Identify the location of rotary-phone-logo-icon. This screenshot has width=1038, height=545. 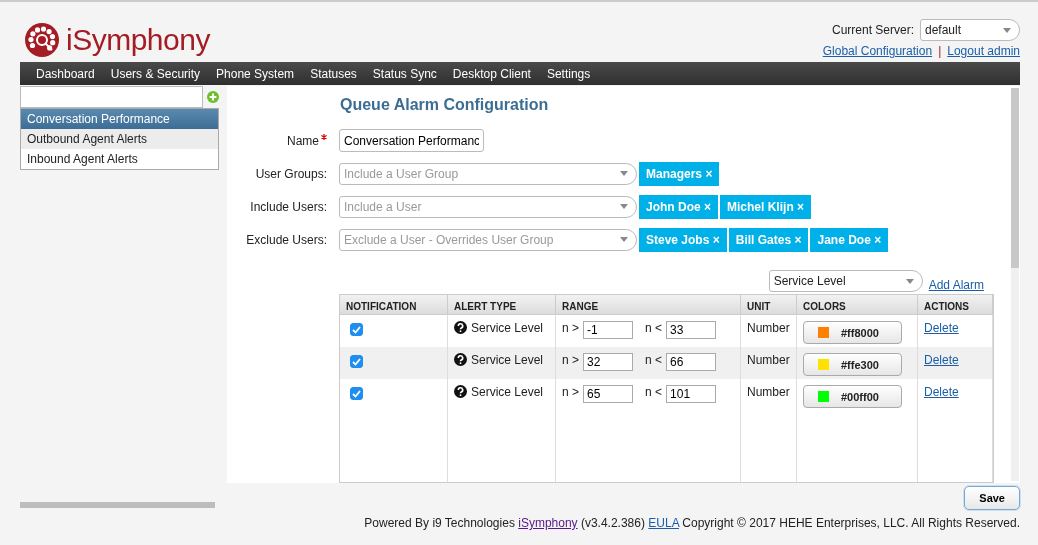
(42, 40).